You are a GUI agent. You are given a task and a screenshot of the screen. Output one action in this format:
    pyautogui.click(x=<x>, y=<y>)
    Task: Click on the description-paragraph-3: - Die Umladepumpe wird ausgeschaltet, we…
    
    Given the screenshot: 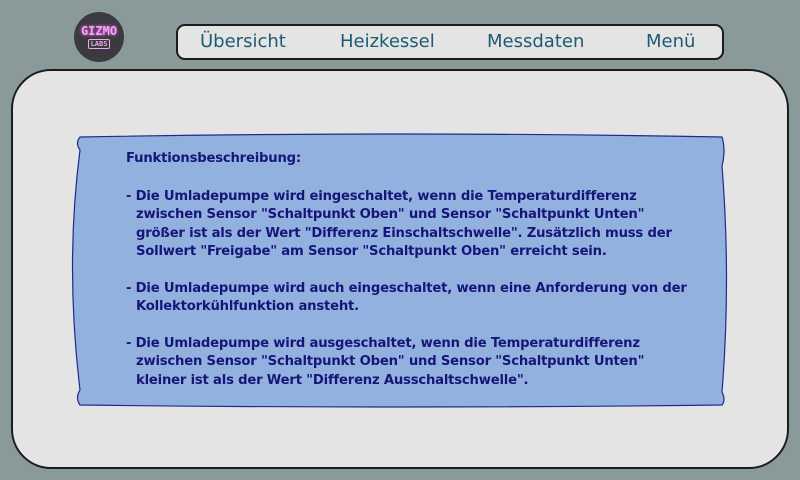 What is the action you would take?
    pyautogui.click(x=385, y=361)
    